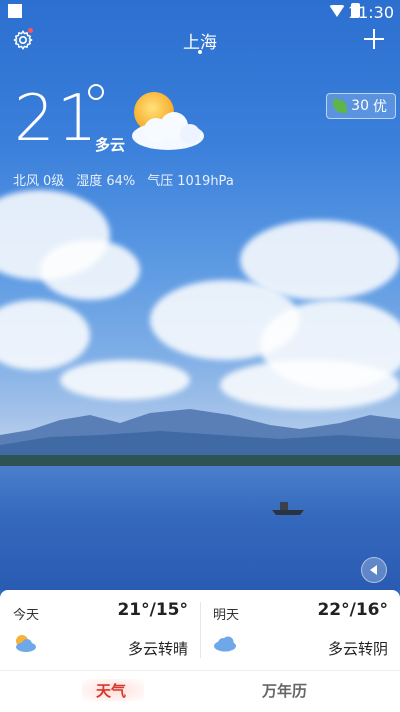 The image size is (400, 712). I want to click on forecast-day: 今天, so click(26, 615).